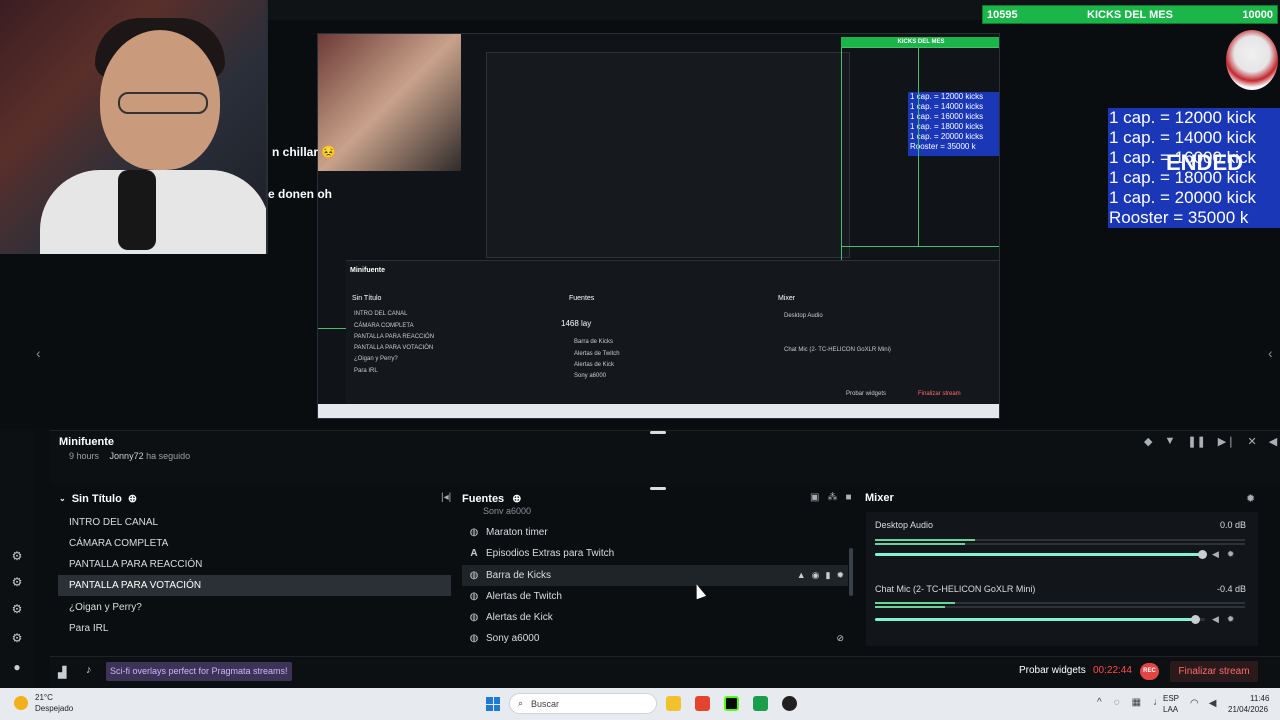  What do you see at coordinates (1169, 441) in the screenshot?
I see `filter-icon: ▼` at bounding box center [1169, 441].